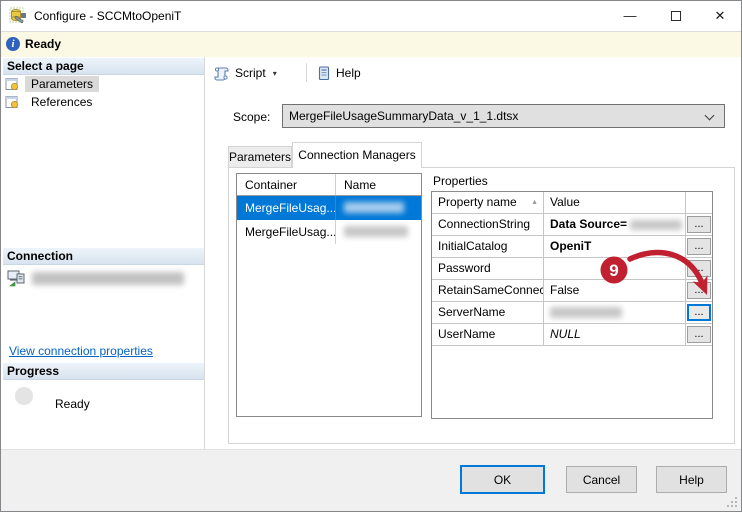  I want to click on status-text: Ready, so click(43, 44).